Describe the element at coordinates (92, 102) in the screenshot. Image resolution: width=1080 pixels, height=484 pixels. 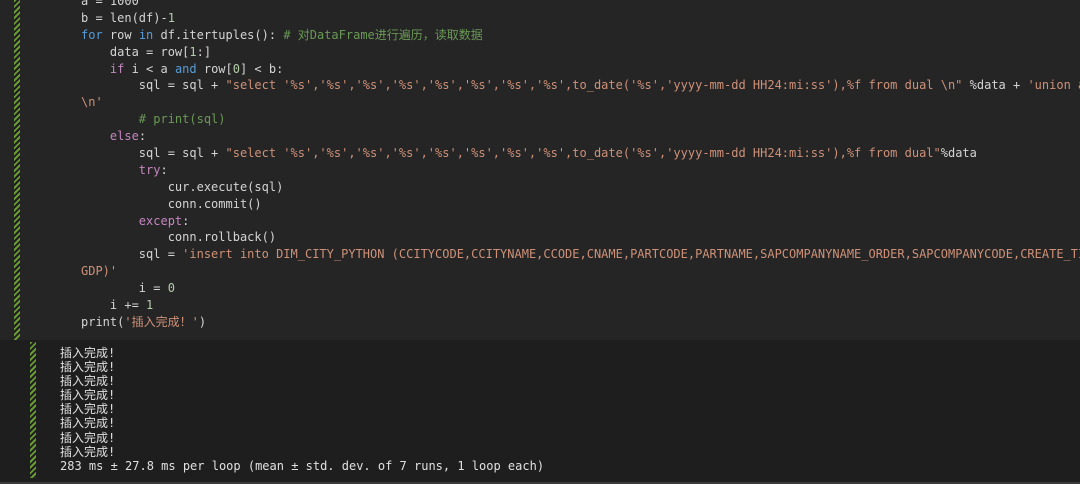
I see `code-token: \n'` at that location.